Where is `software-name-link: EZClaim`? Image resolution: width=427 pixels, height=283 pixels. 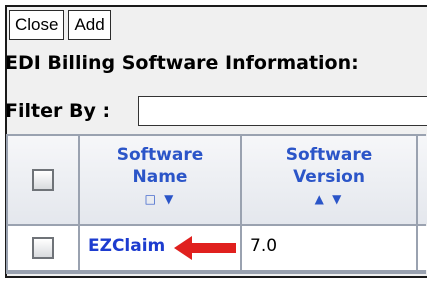 software-name-link: EZClaim is located at coordinates (126, 246).